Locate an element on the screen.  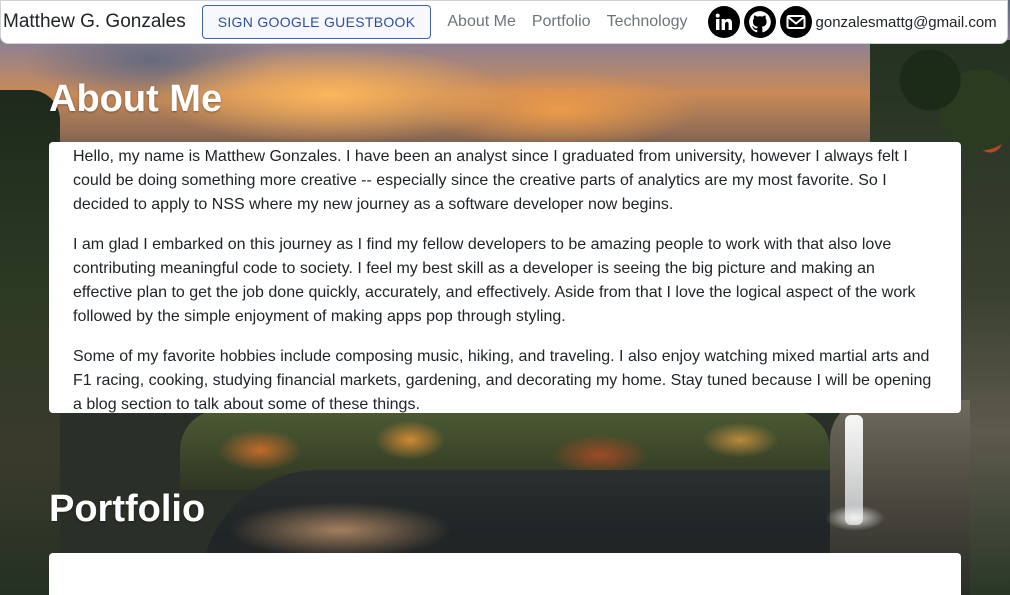
email-icon is located at coordinates (795, 22).